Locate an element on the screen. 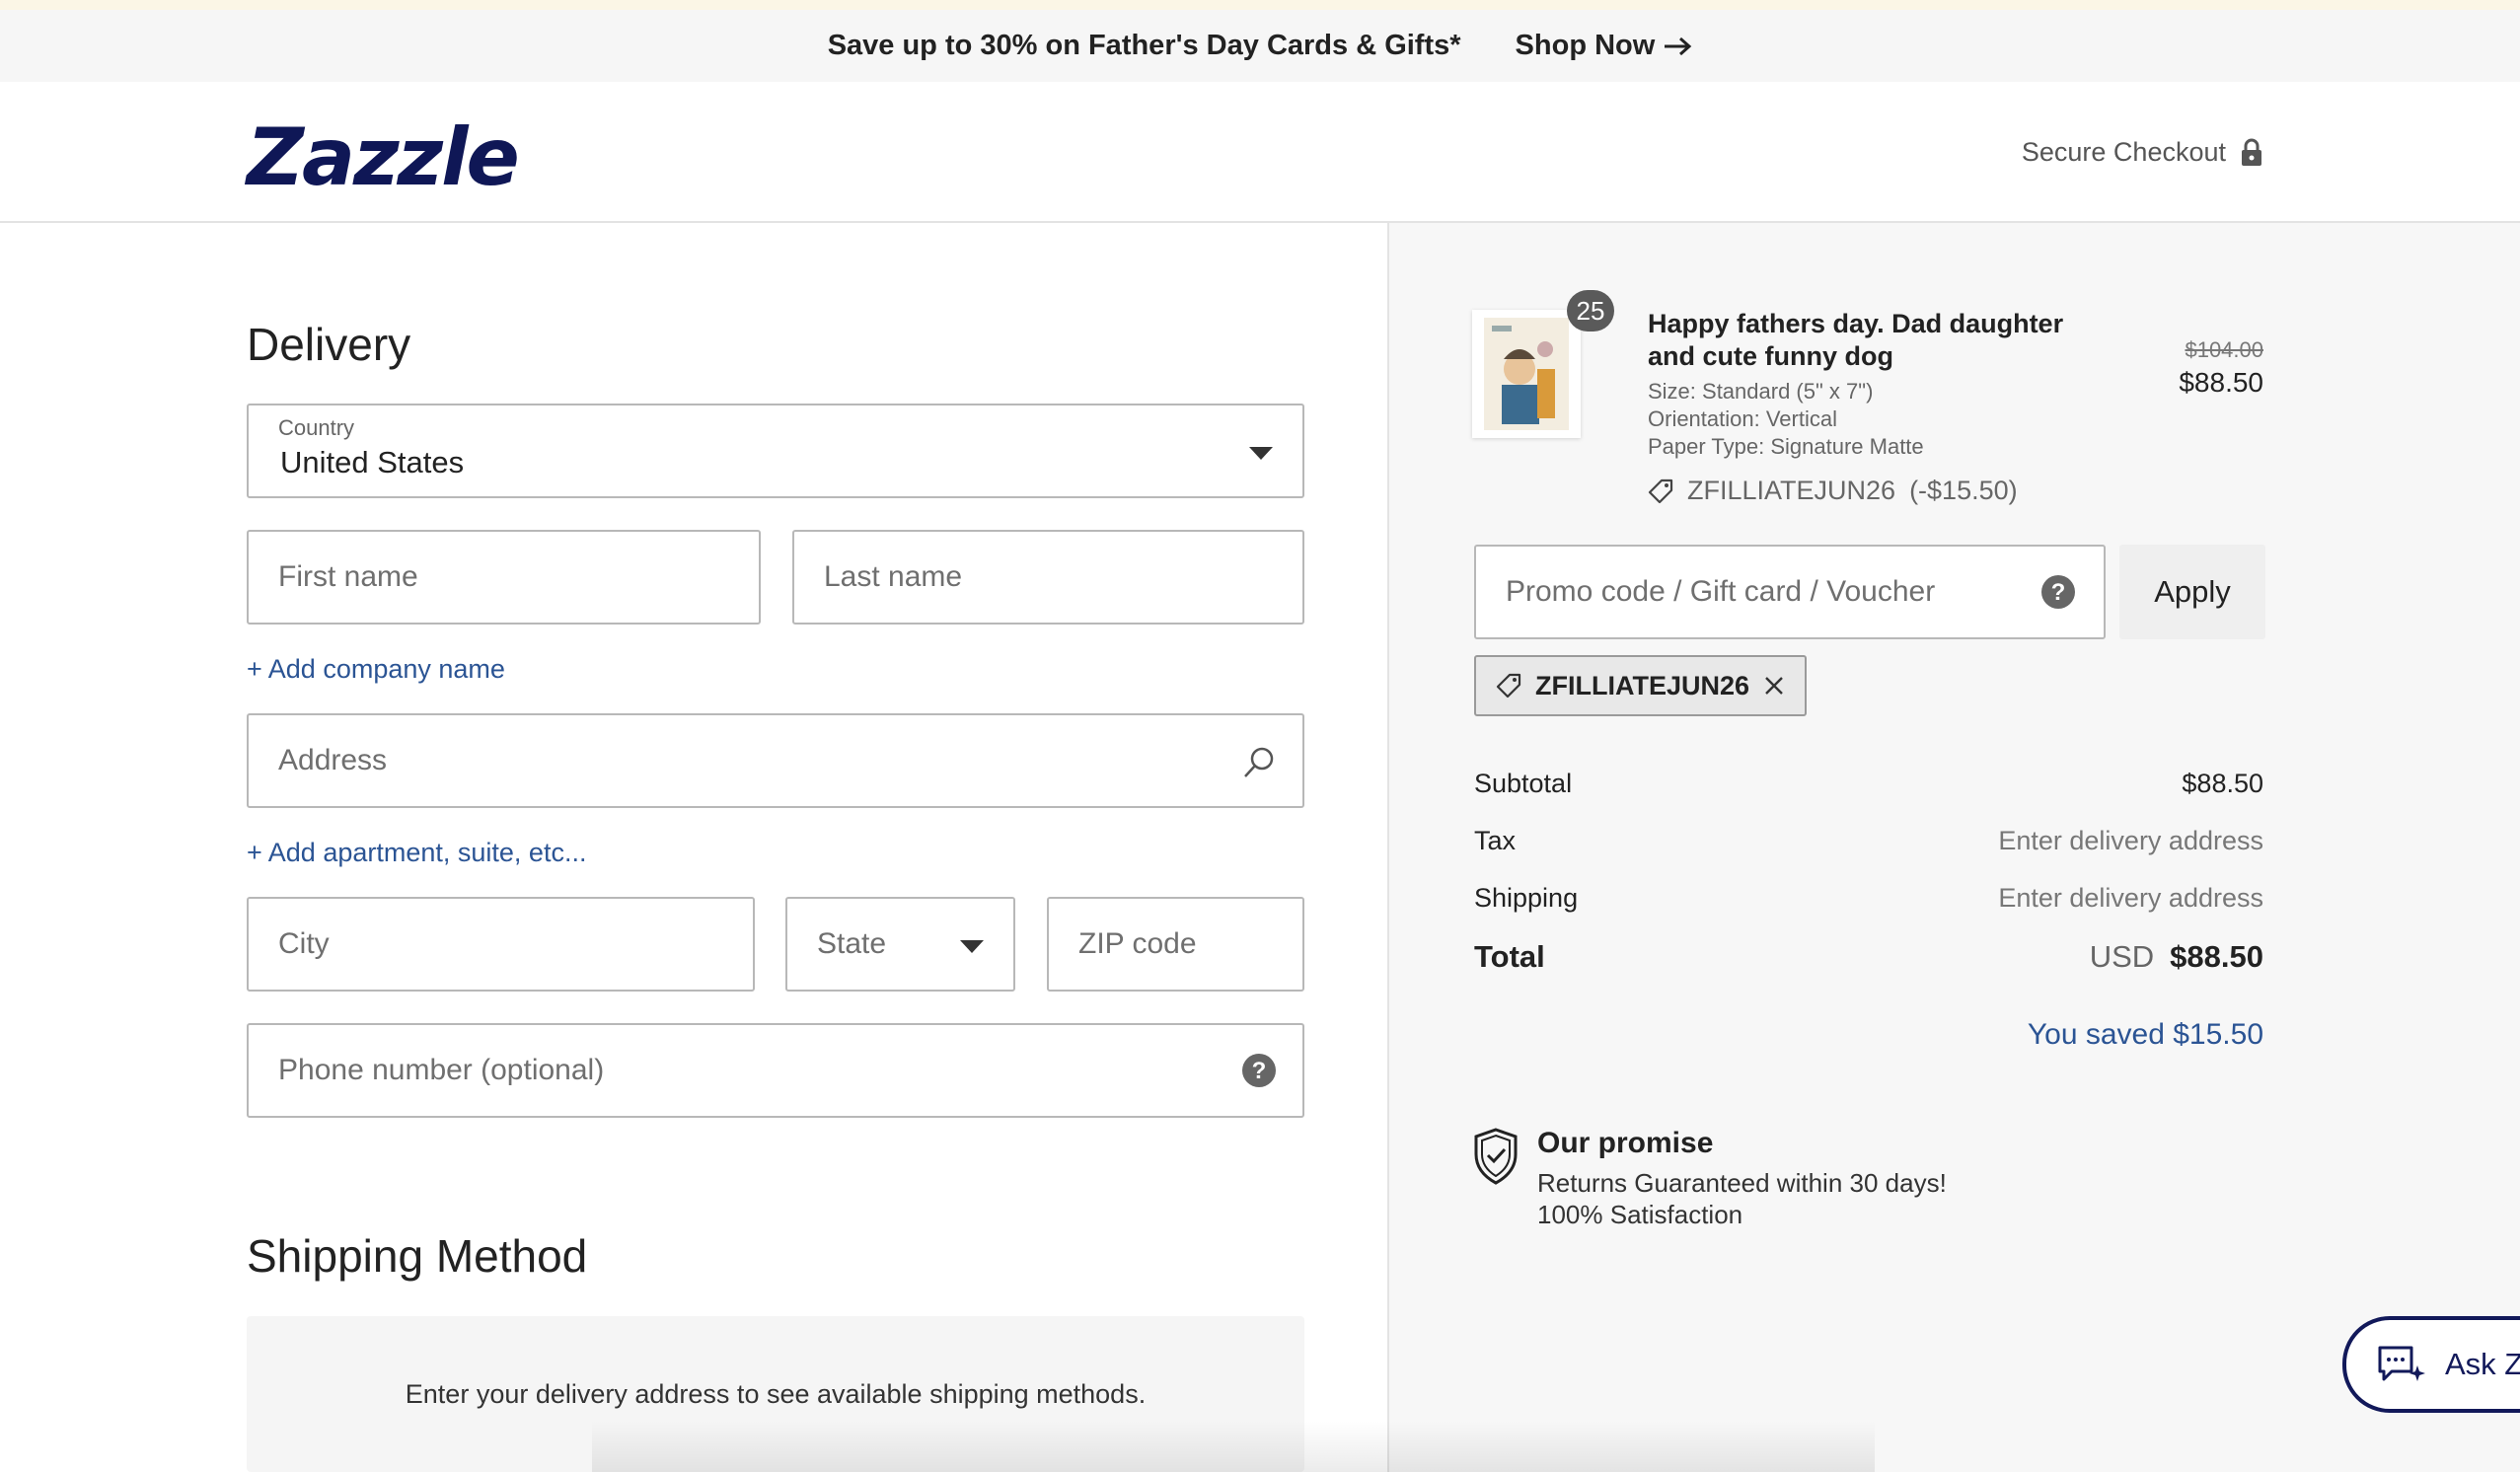 The image size is (2520, 1472). first-name-input: First name is located at coordinates (504, 577).